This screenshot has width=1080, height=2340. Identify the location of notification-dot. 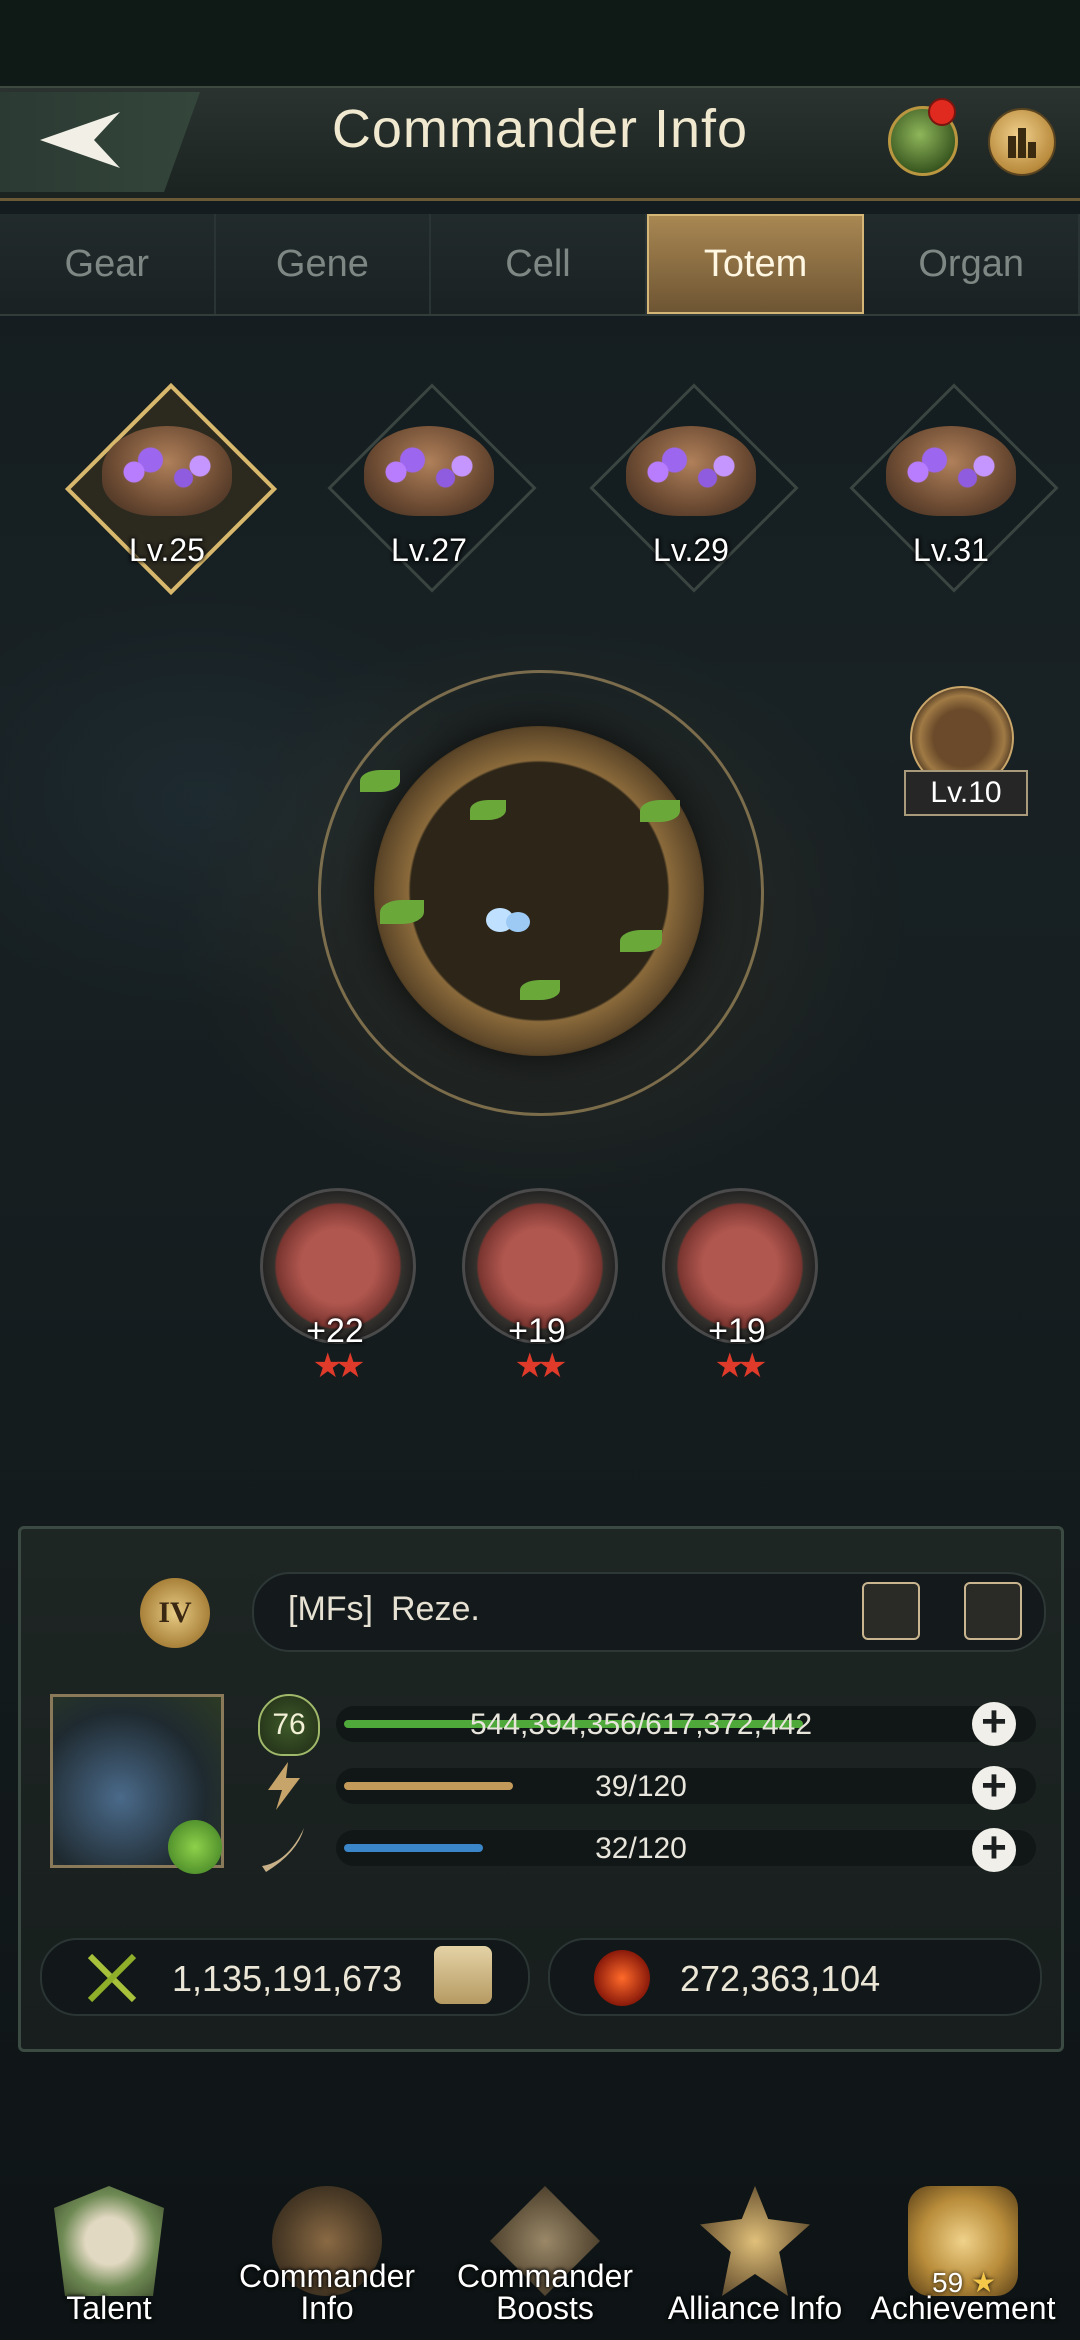
(942, 112).